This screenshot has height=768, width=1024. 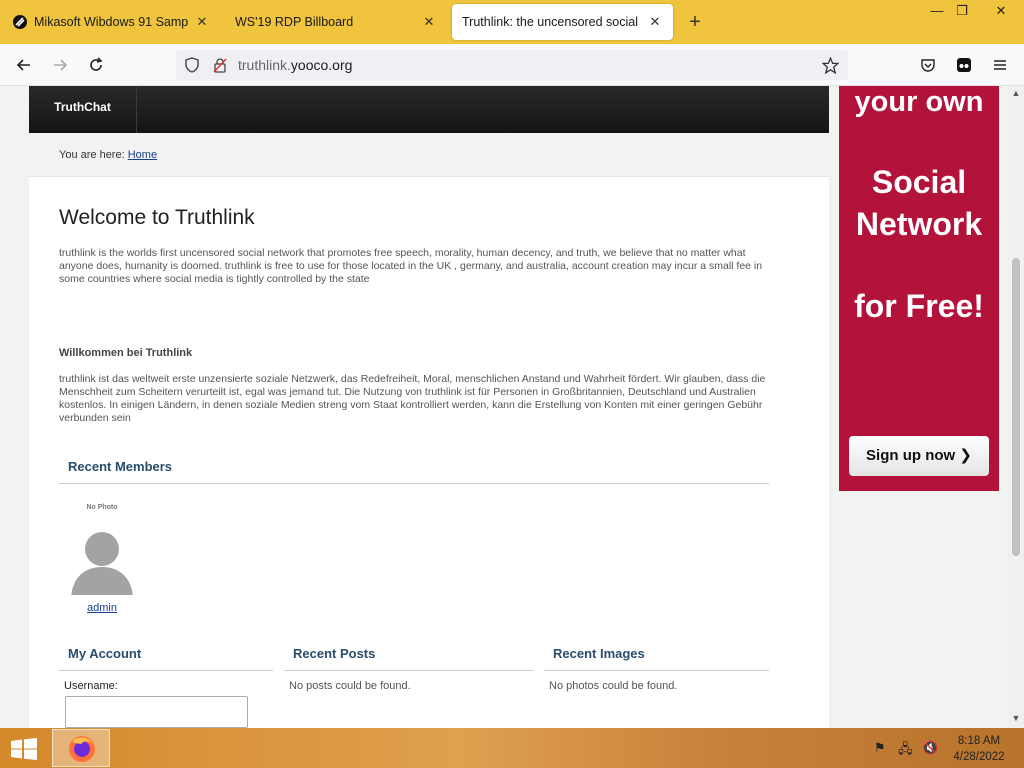 I want to click on page-title: Welcome to Truthlink, so click(x=157, y=217).